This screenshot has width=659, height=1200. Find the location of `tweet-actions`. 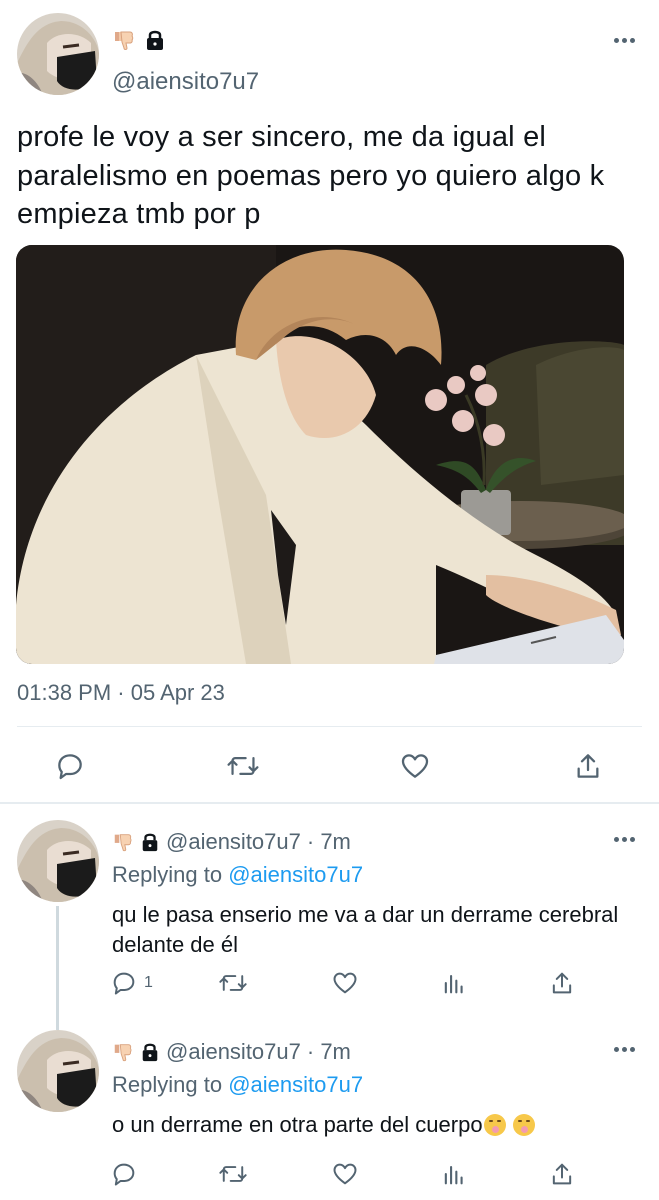

tweet-actions is located at coordinates (329, 766).